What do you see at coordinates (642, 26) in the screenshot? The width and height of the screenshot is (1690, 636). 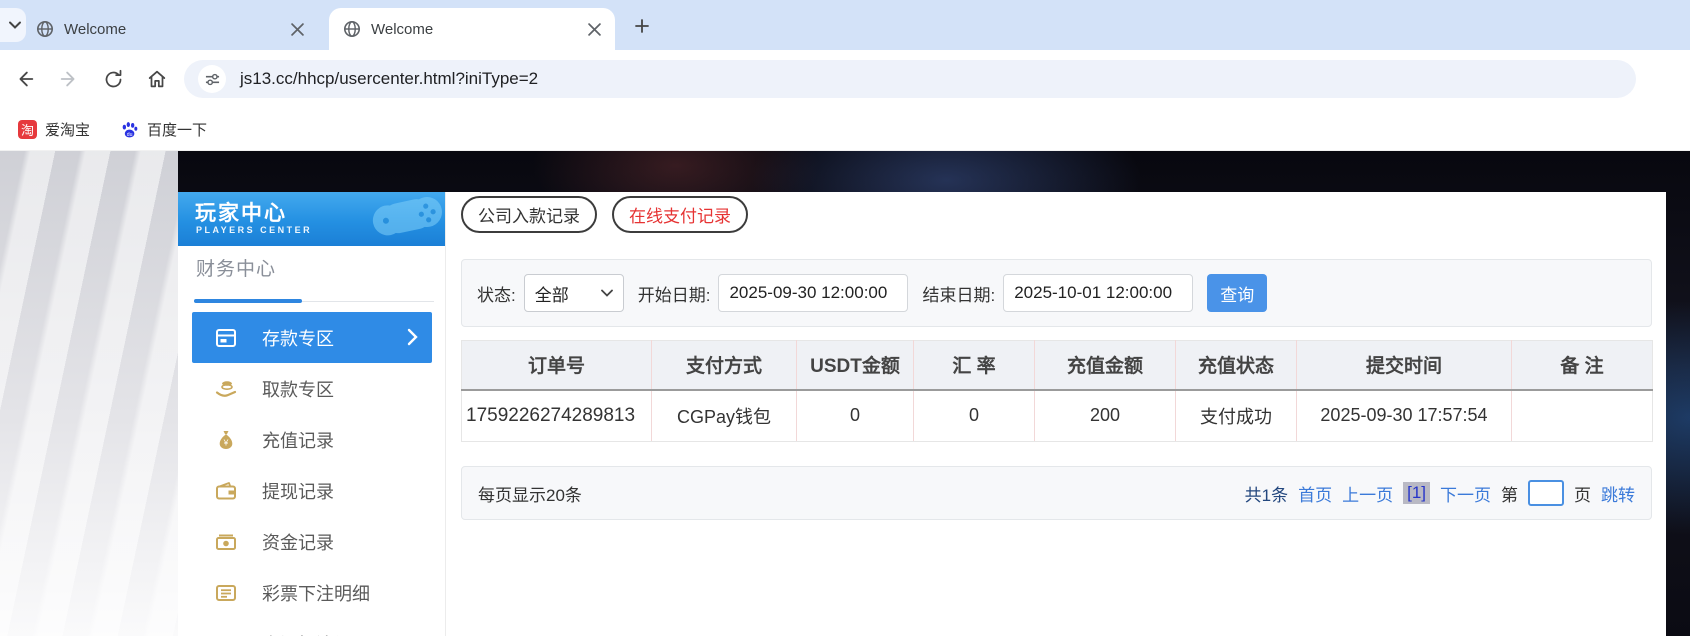 I see `new-tab-icon` at bounding box center [642, 26].